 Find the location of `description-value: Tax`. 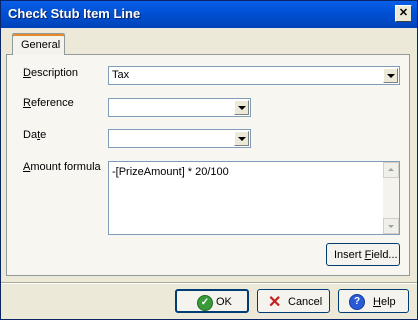

description-value: Tax is located at coordinates (121, 75).